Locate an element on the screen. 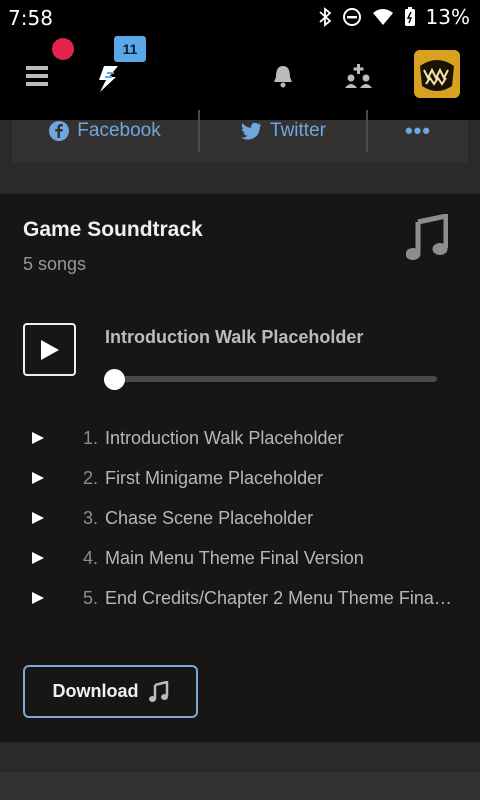 The width and height of the screenshot is (480, 800). track-name: Chase Scene Placeholder is located at coordinates (209, 518).